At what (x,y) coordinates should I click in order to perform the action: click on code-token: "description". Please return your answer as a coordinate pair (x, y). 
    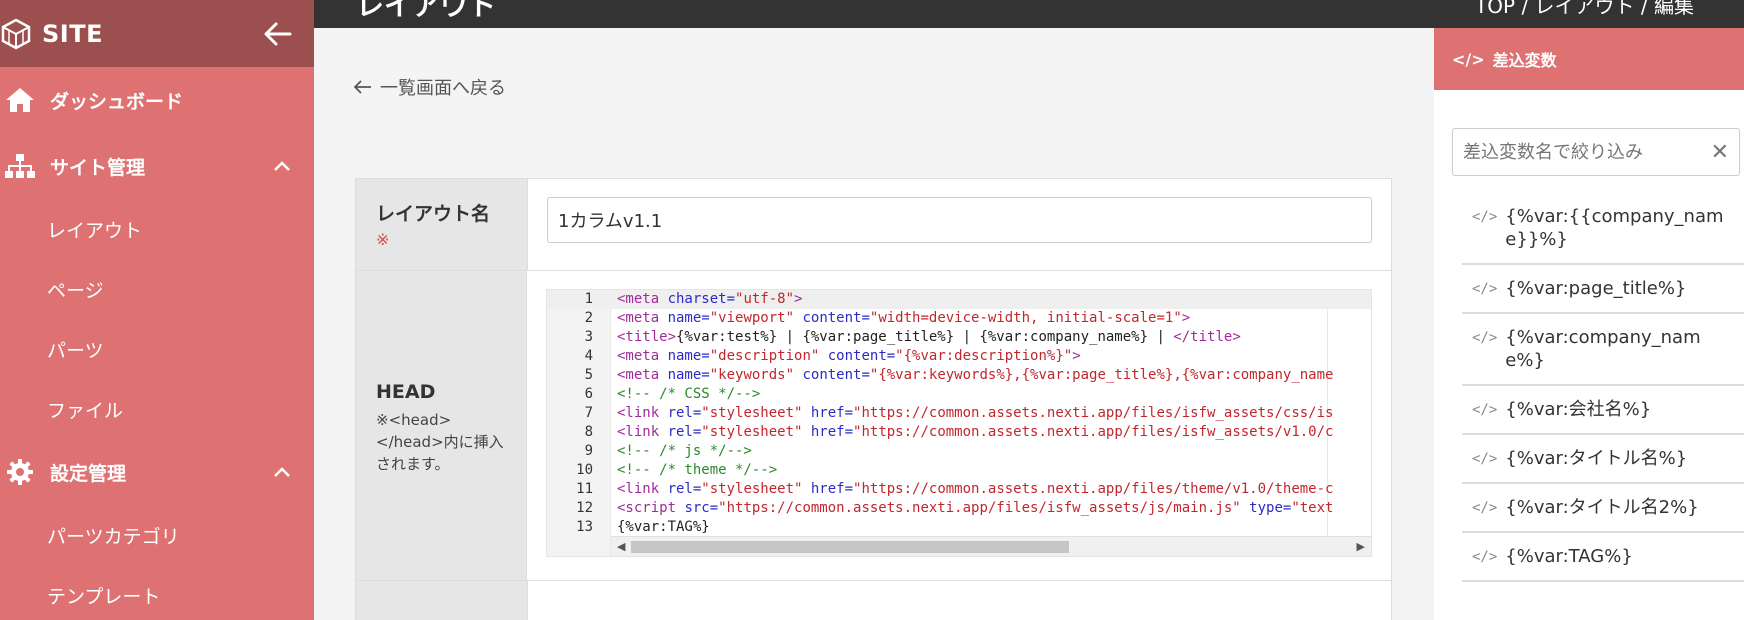
    Looking at the image, I should click on (764, 356).